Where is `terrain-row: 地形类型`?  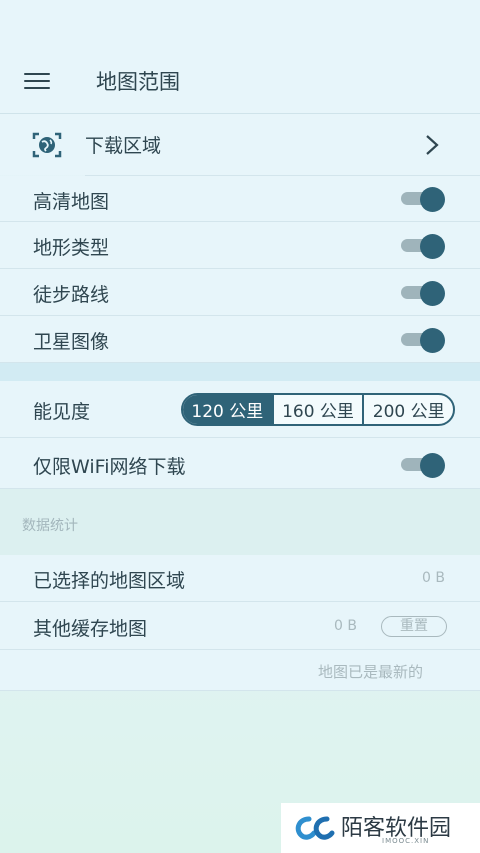
terrain-row: 地形类型 is located at coordinates (240, 245).